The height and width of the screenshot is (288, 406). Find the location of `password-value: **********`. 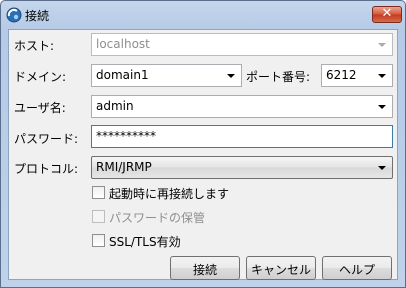

password-value: ********** is located at coordinates (126, 136).